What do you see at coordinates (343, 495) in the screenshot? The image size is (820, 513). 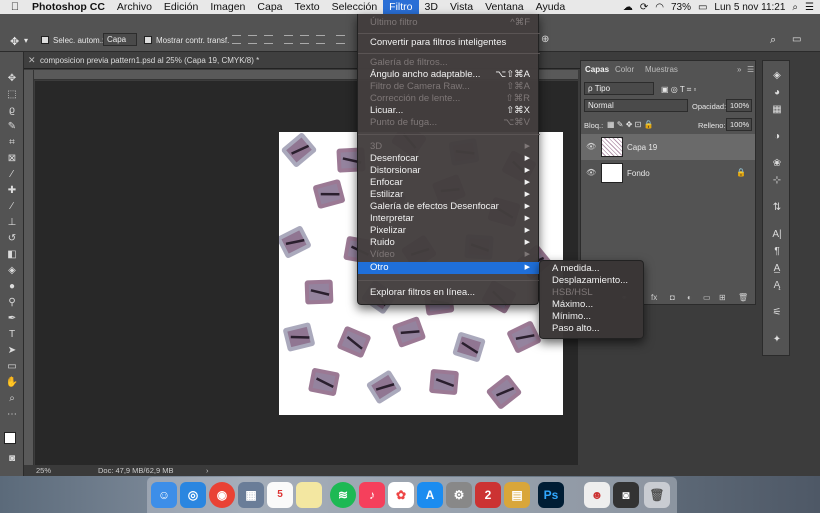 I see `spotify-icon: ≋` at bounding box center [343, 495].